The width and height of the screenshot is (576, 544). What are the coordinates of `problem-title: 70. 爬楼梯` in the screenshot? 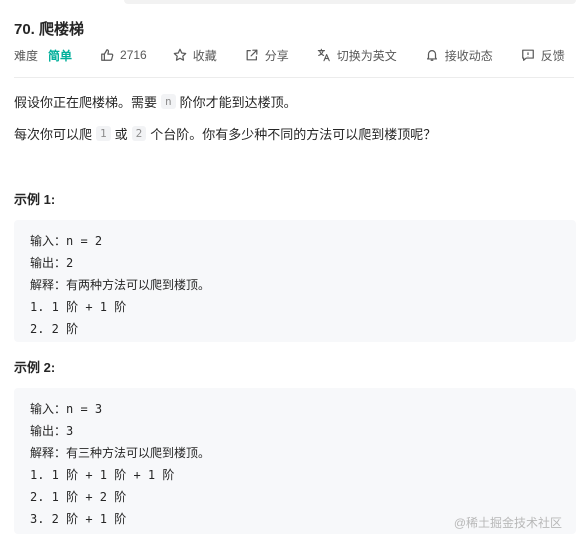 It's located at (49, 29).